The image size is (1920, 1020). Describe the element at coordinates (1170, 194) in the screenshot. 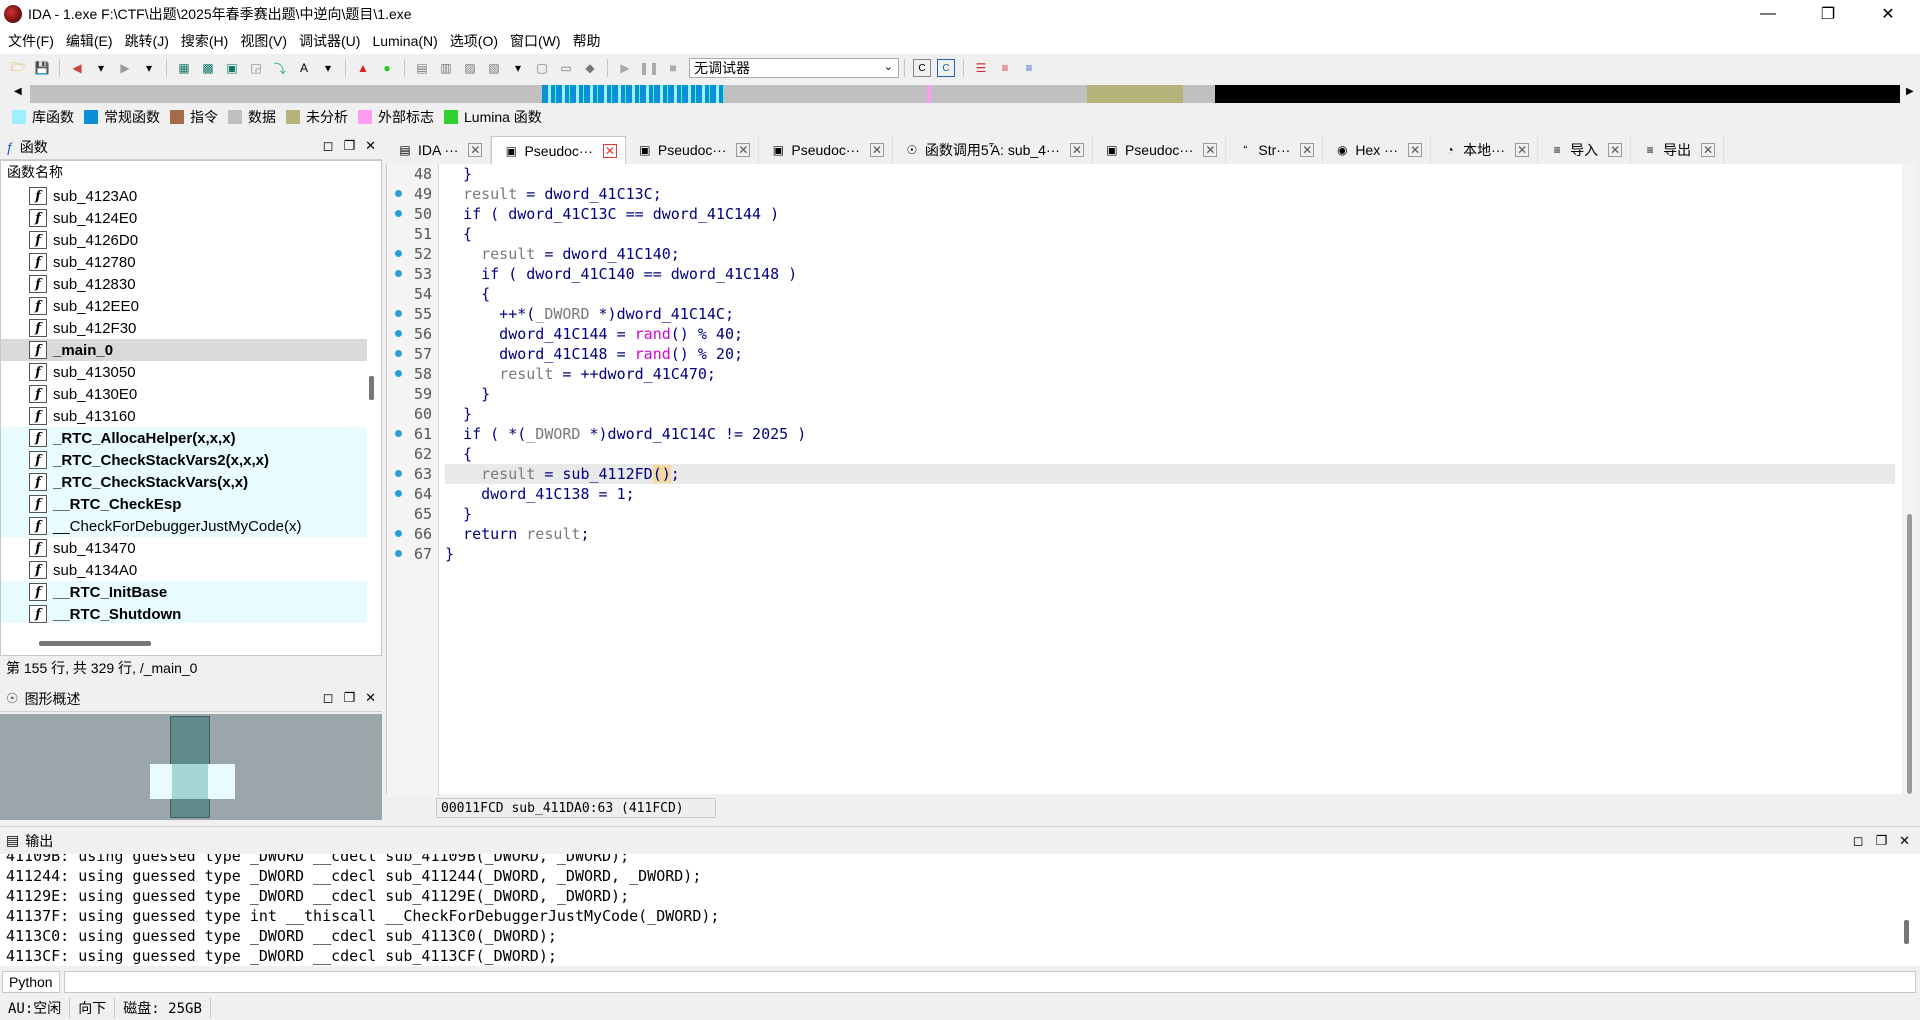

I see `code-line: result = dword_41C13C;` at that location.